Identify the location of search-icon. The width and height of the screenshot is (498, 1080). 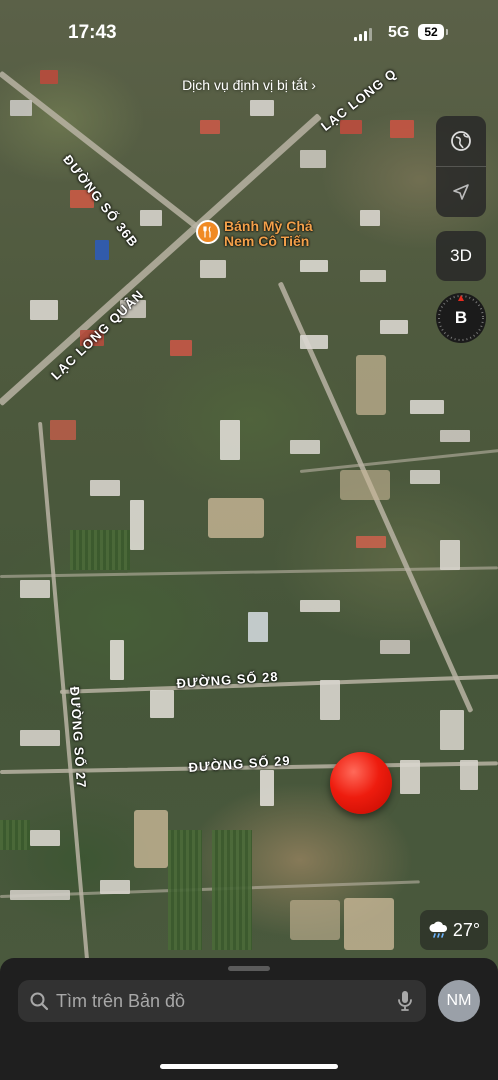
(39, 1001).